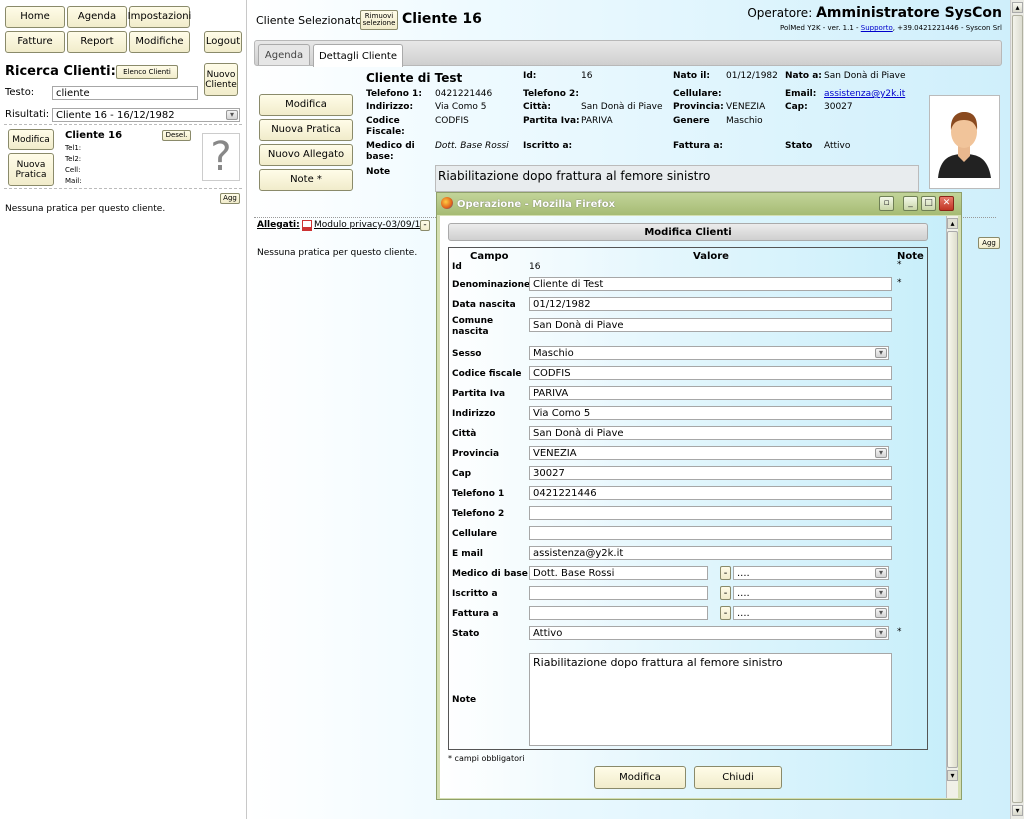  What do you see at coordinates (710, 373) in the screenshot?
I see `field-input: CODFIS` at bounding box center [710, 373].